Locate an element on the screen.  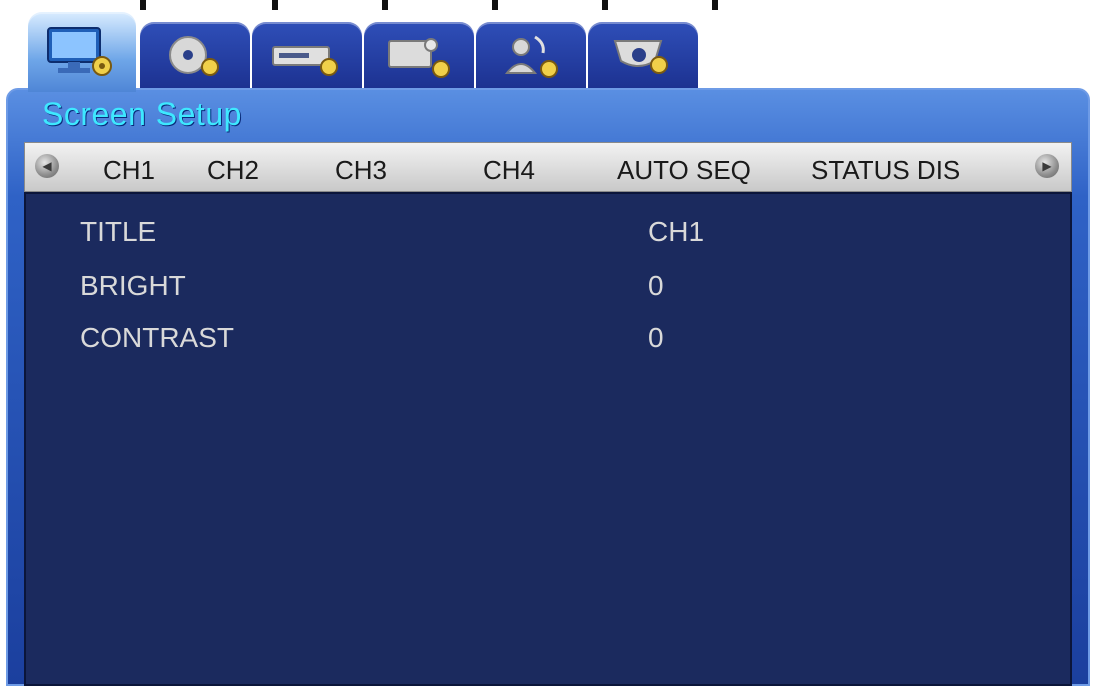
network-user-gear-icon is located at coordinates (531, 56).